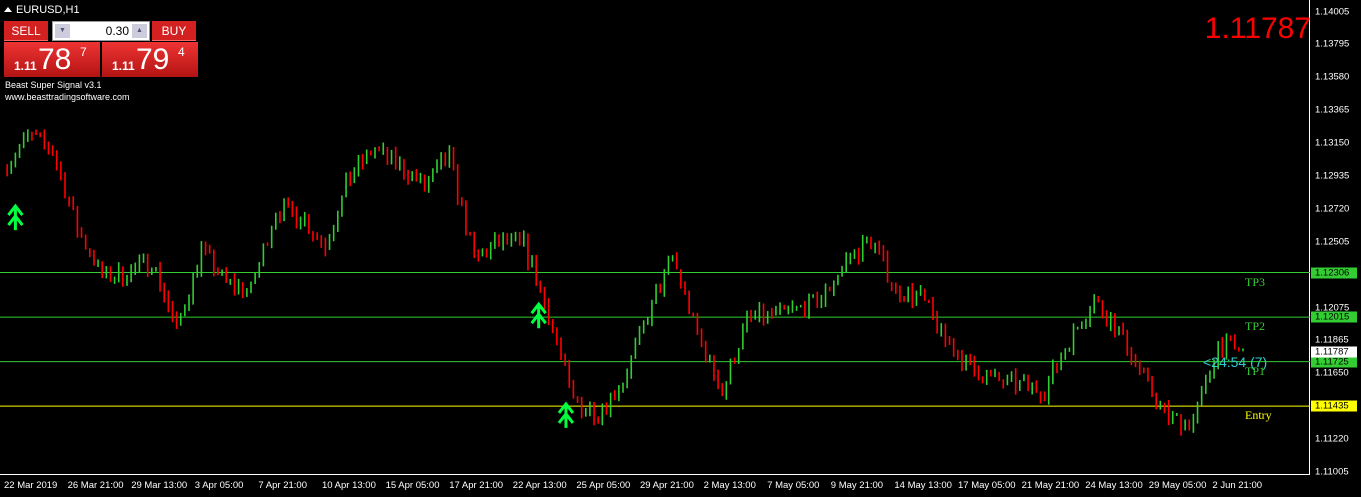 This screenshot has width=1361, height=497. I want to click on price-tick-label: 1.12935, so click(1332, 176).